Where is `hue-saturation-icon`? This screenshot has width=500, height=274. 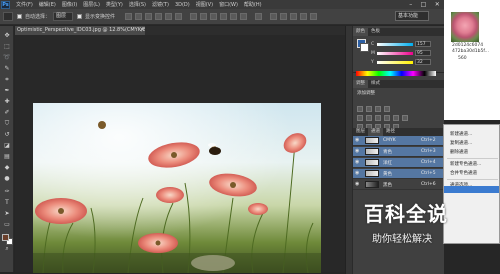
hue-saturation-icon is located at coordinates (369, 118).